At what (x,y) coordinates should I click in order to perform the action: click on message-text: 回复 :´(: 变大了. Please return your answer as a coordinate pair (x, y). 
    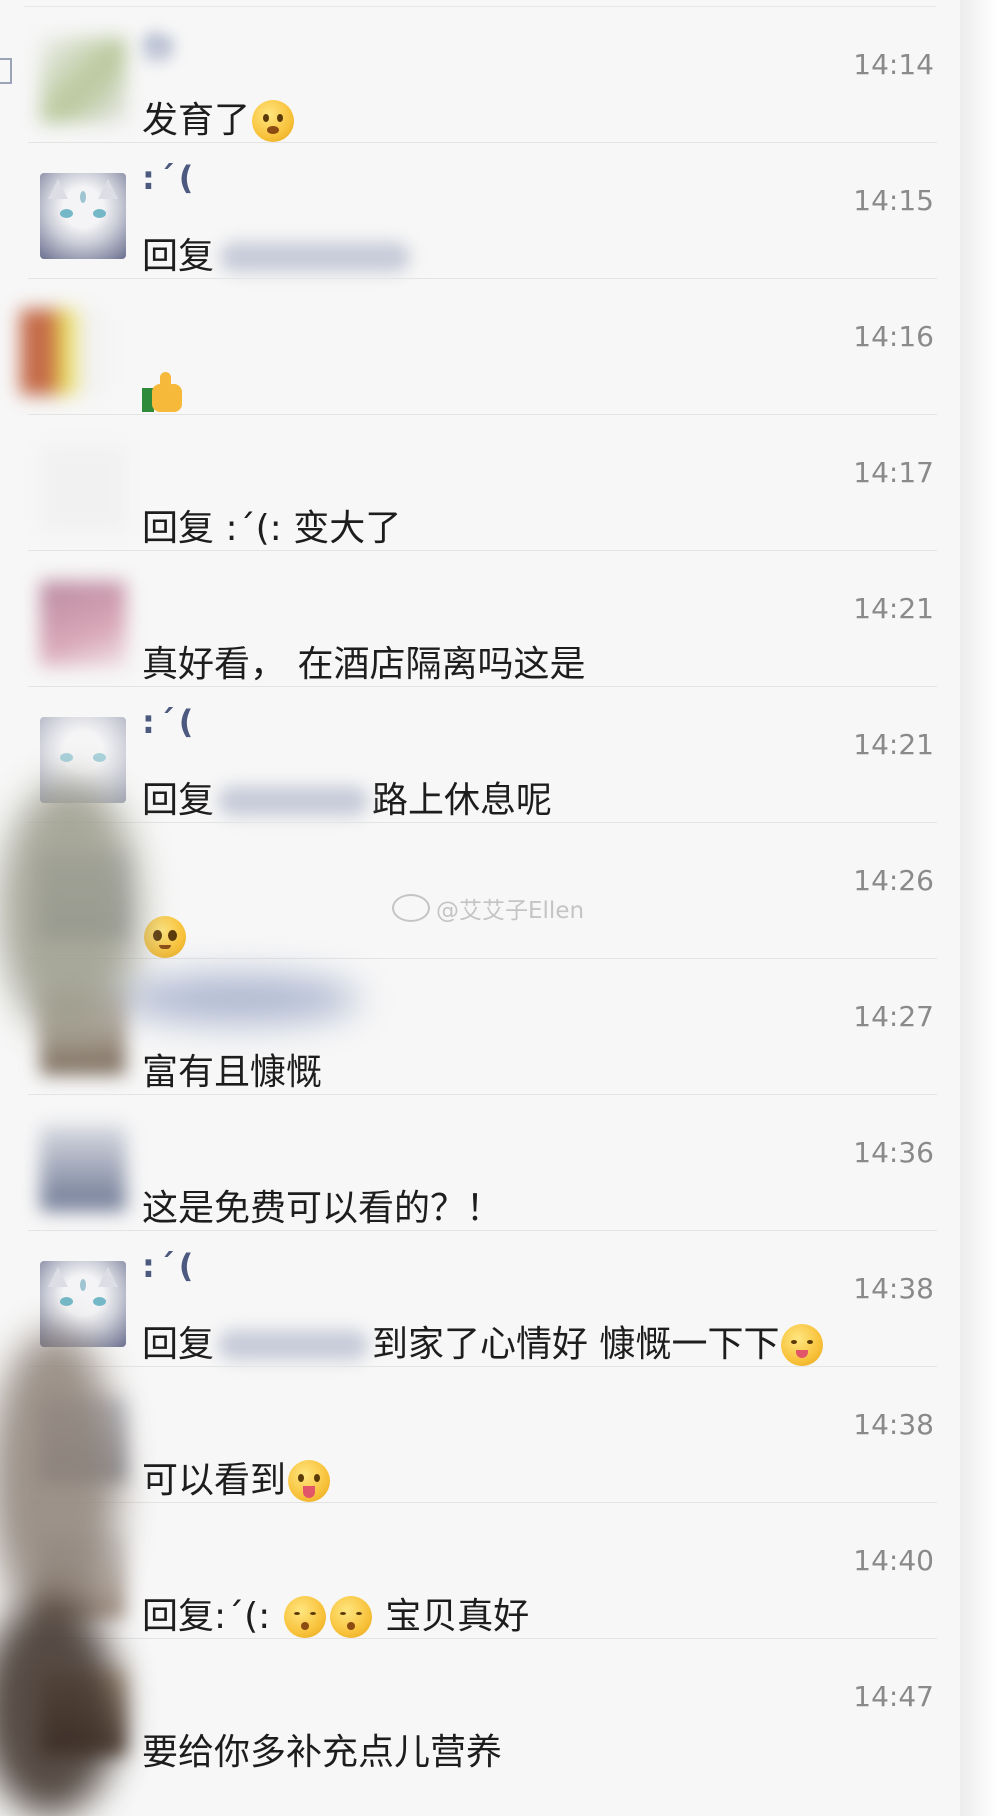
    Looking at the image, I should click on (271, 528).